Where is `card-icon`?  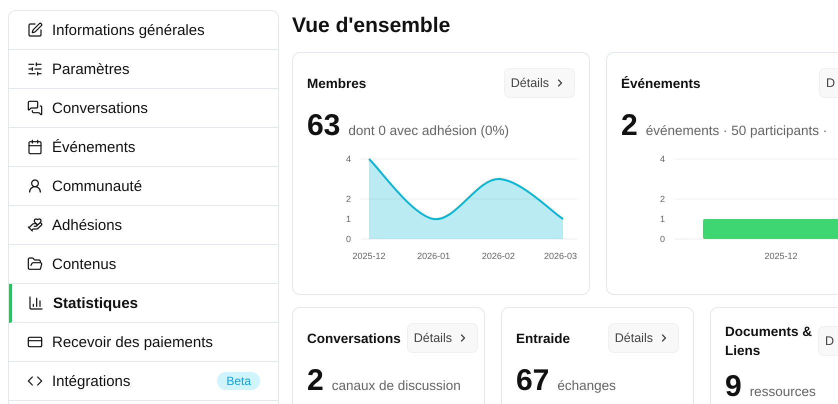
card-icon is located at coordinates (35, 342).